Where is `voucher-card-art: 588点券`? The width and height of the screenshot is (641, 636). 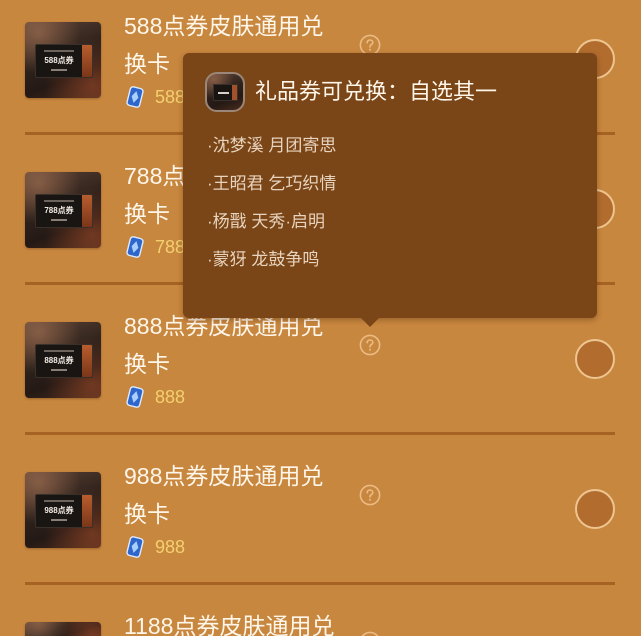
voucher-card-art: 588点券 is located at coordinates (64, 61).